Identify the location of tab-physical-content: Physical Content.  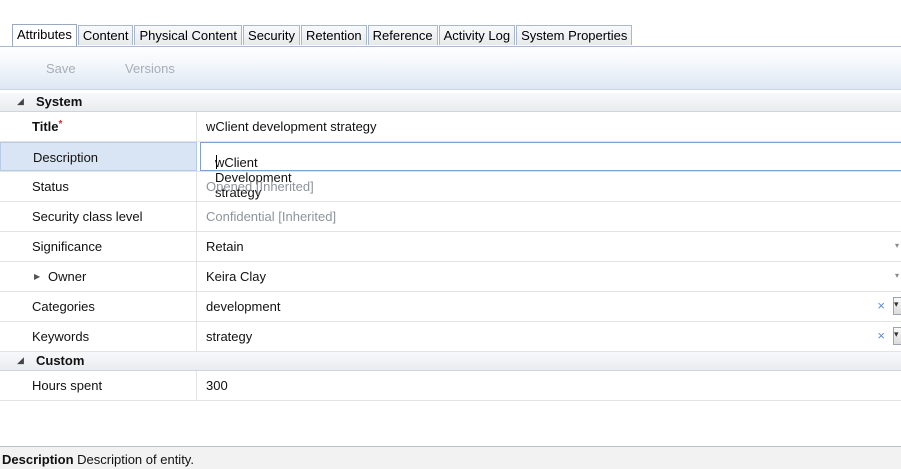
(188, 35).